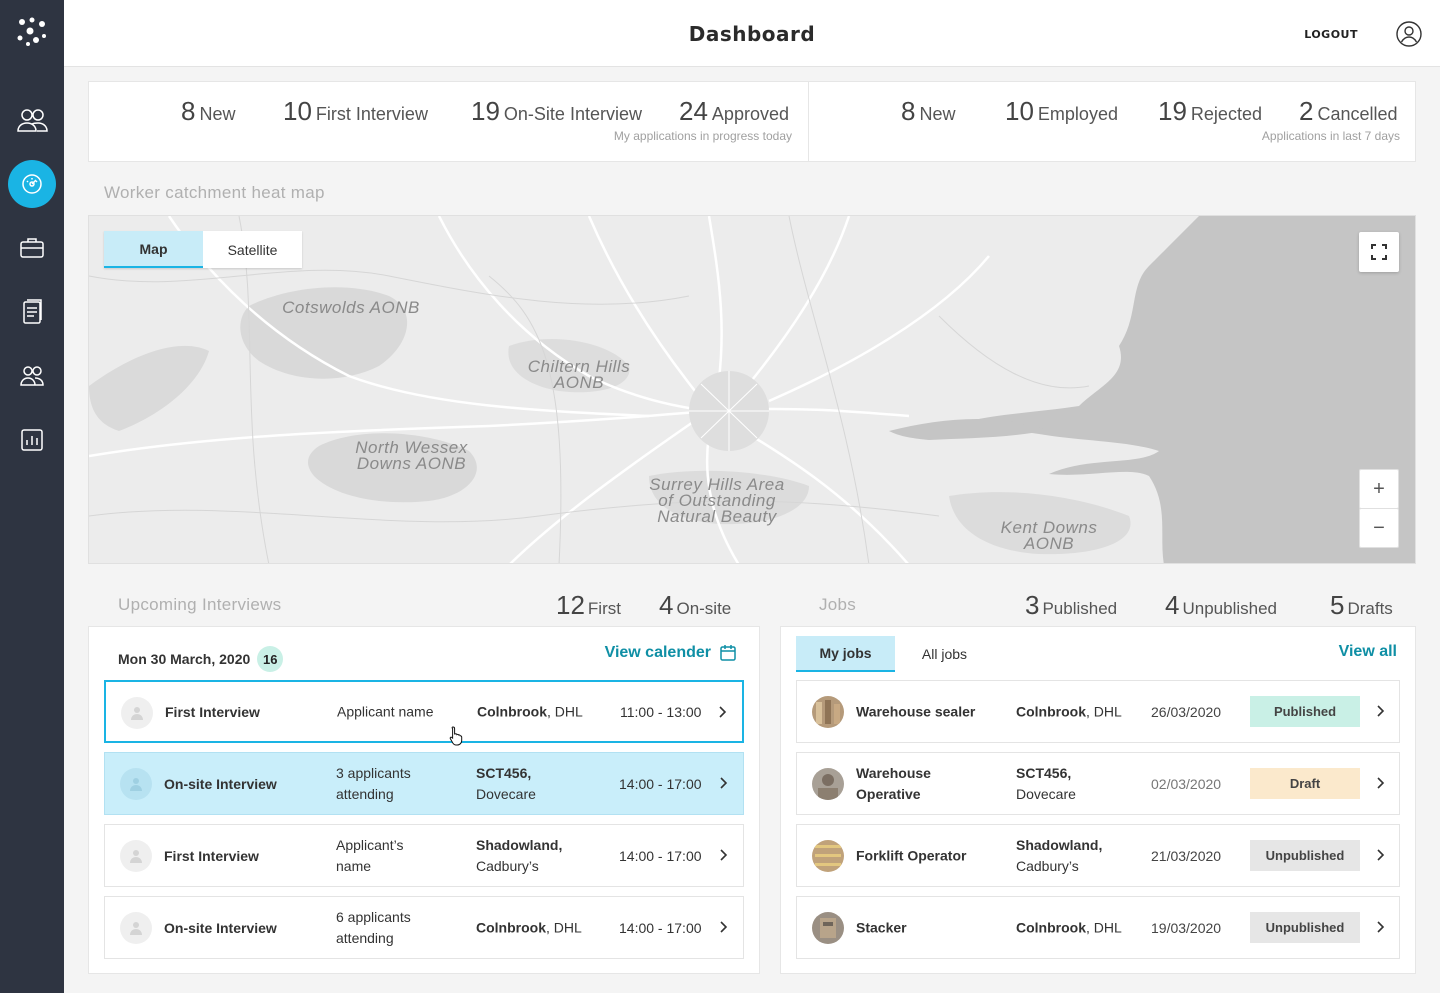 Image resolution: width=1440 pixels, height=993 pixels. I want to click on view-calendar-link: View calender, so click(671, 653).